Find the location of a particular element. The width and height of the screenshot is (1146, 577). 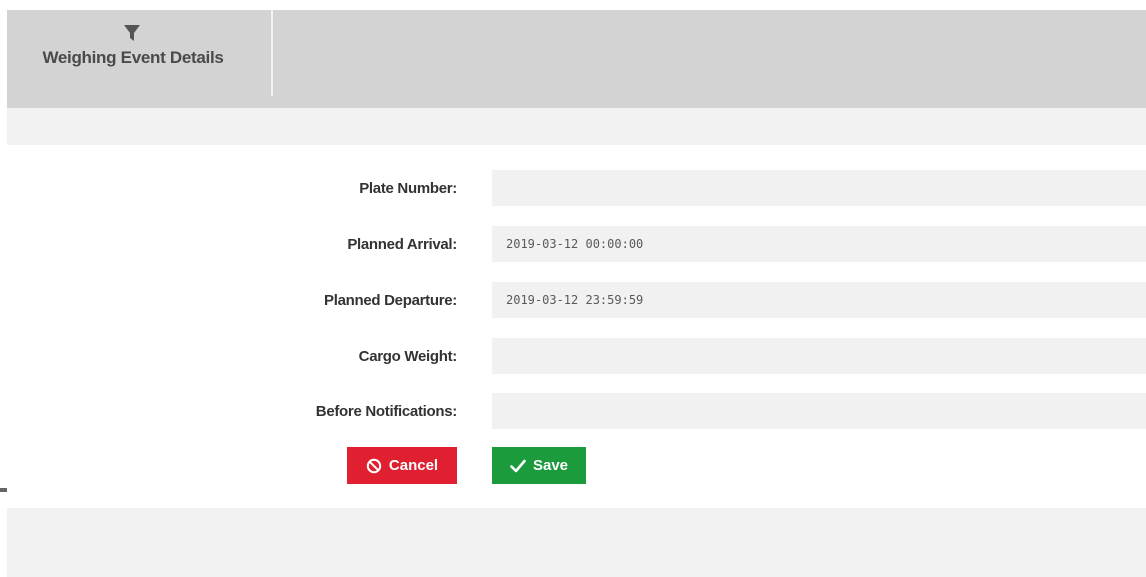

save-button: Save is located at coordinates (539, 465).